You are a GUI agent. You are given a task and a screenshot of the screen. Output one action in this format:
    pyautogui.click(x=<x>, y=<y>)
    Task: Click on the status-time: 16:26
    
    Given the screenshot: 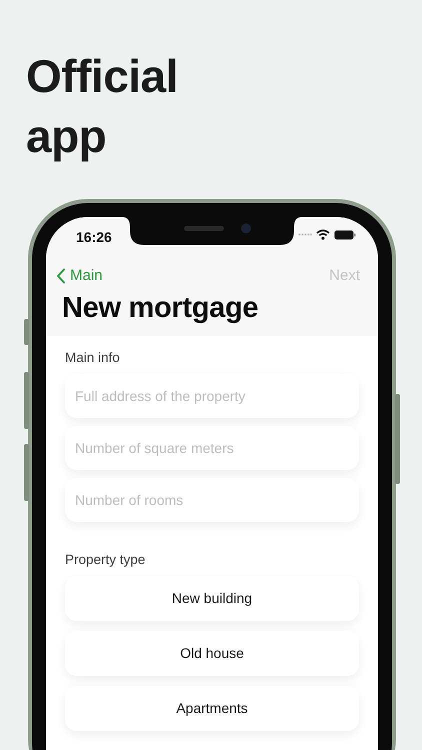 What is the action you would take?
    pyautogui.click(x=94, y=237)
    